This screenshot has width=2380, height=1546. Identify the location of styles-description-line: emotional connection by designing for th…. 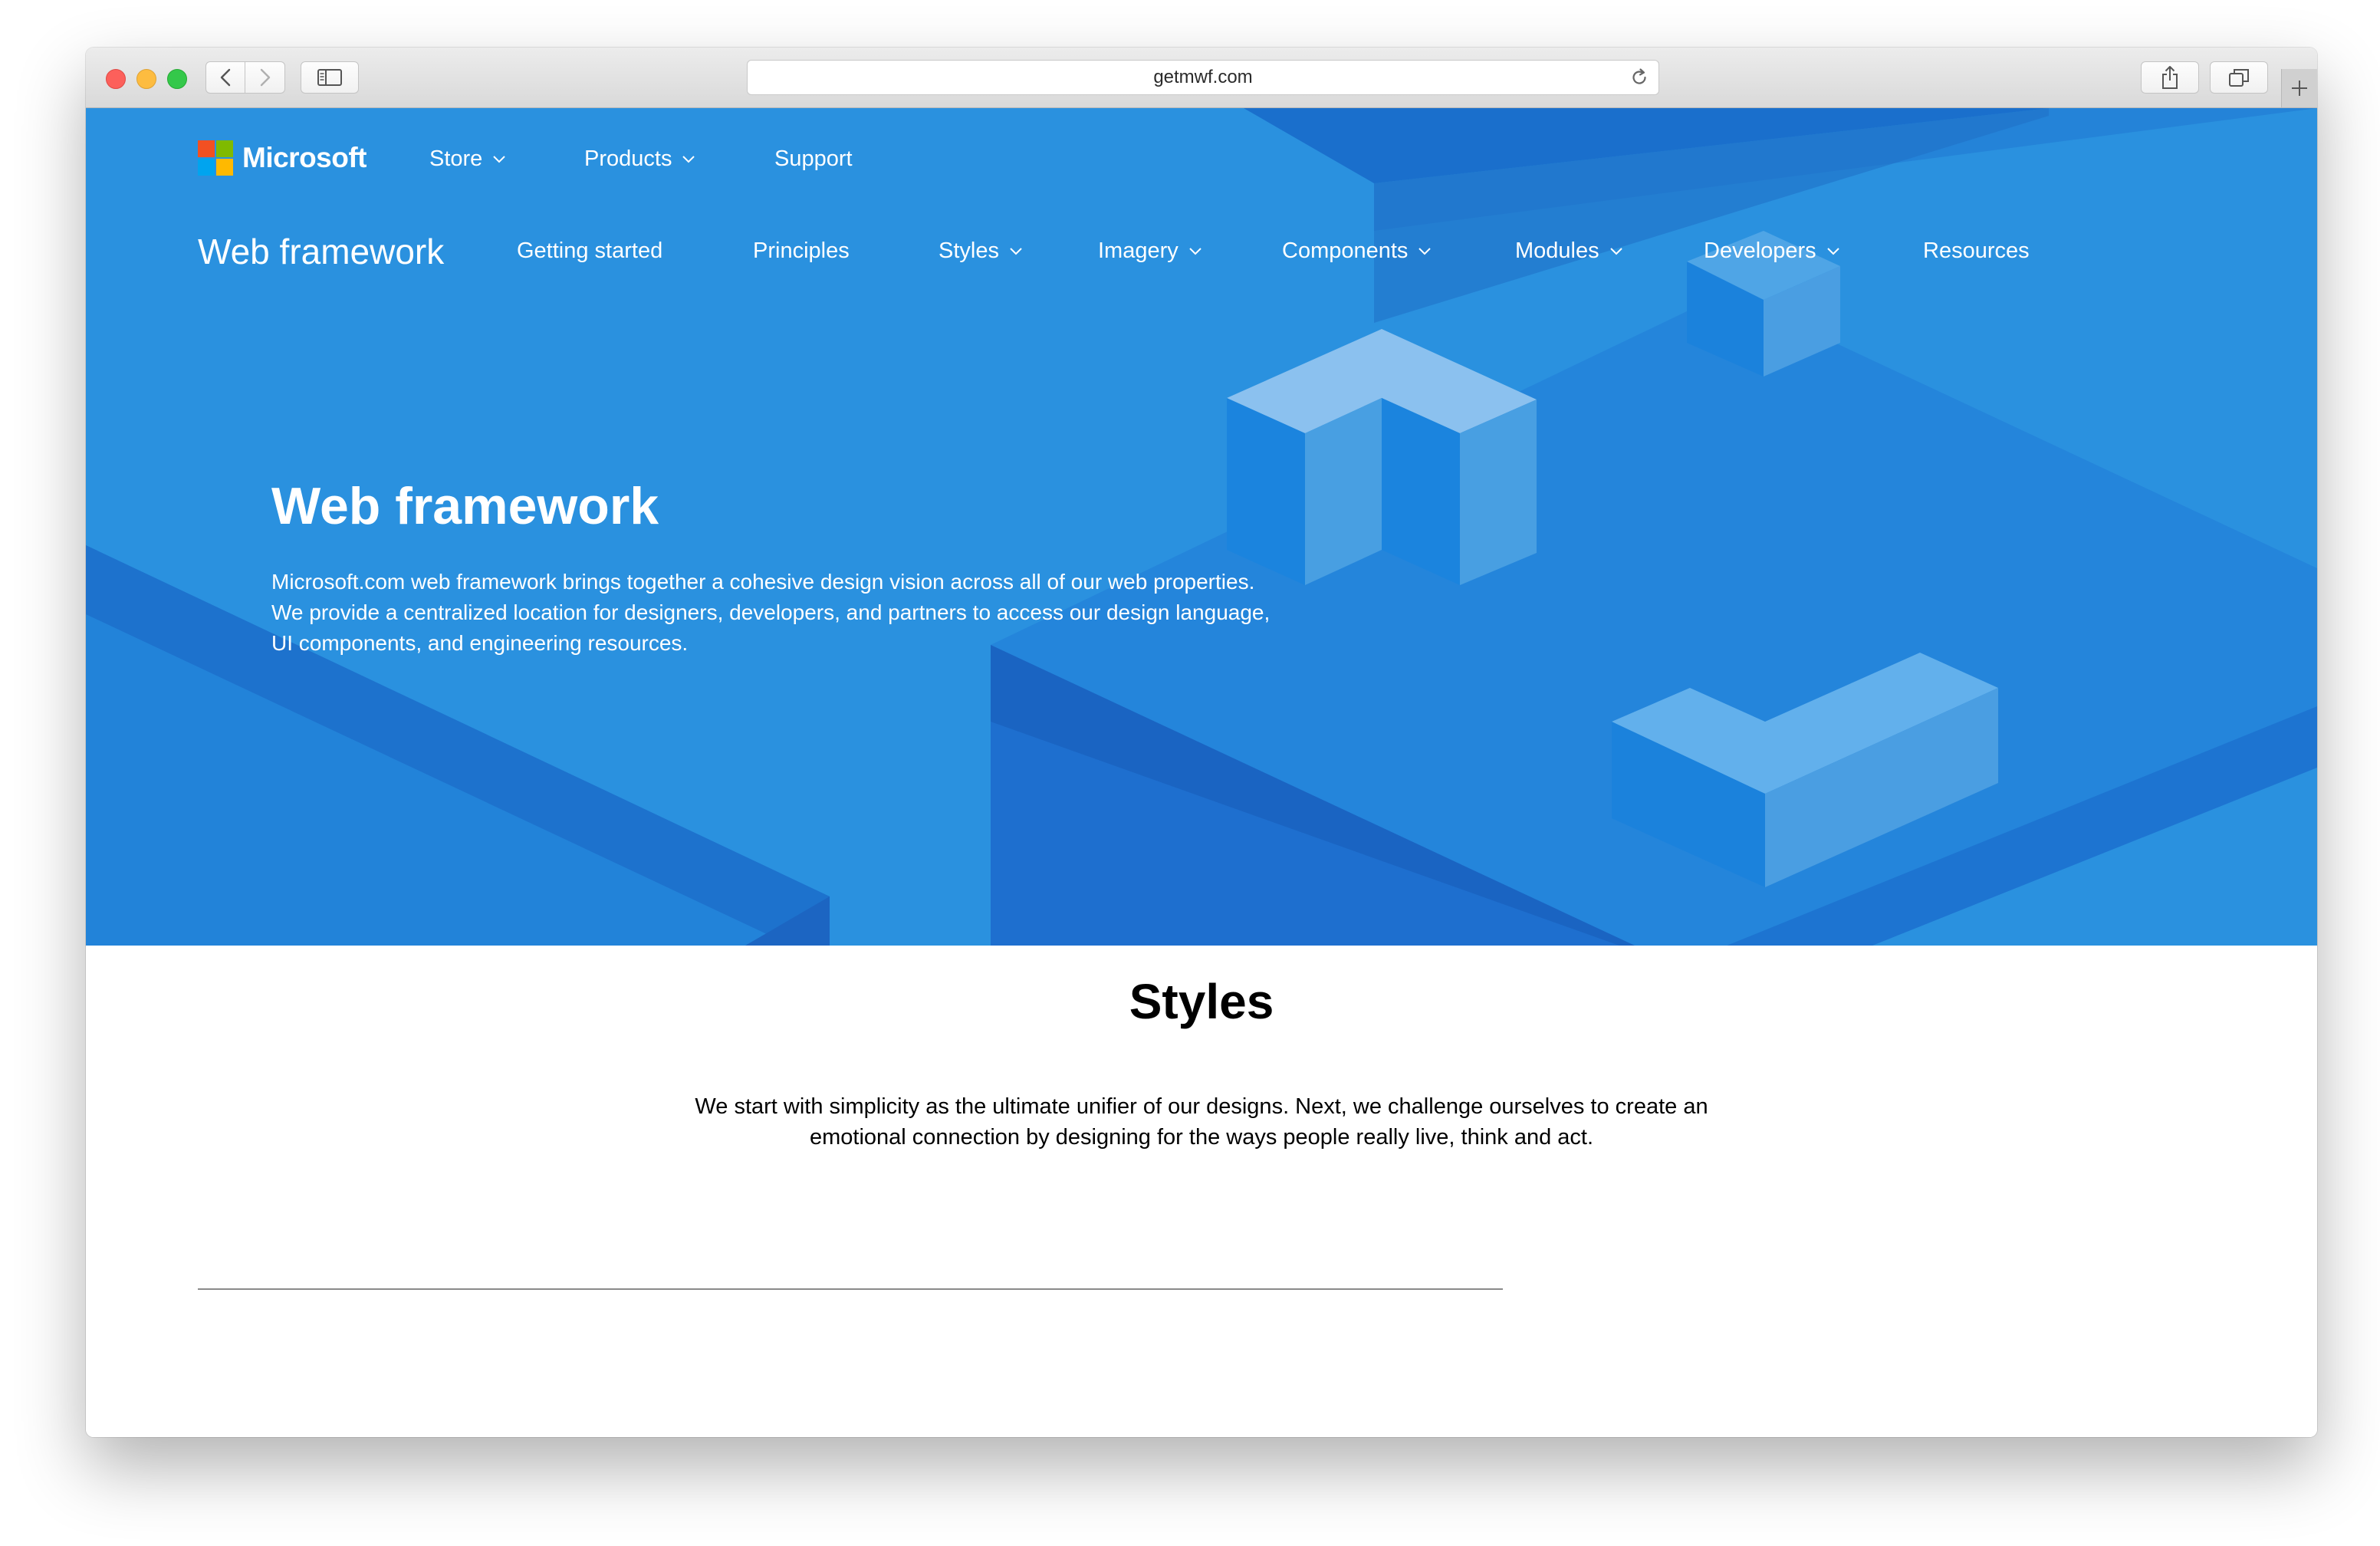
(1202, 1137).